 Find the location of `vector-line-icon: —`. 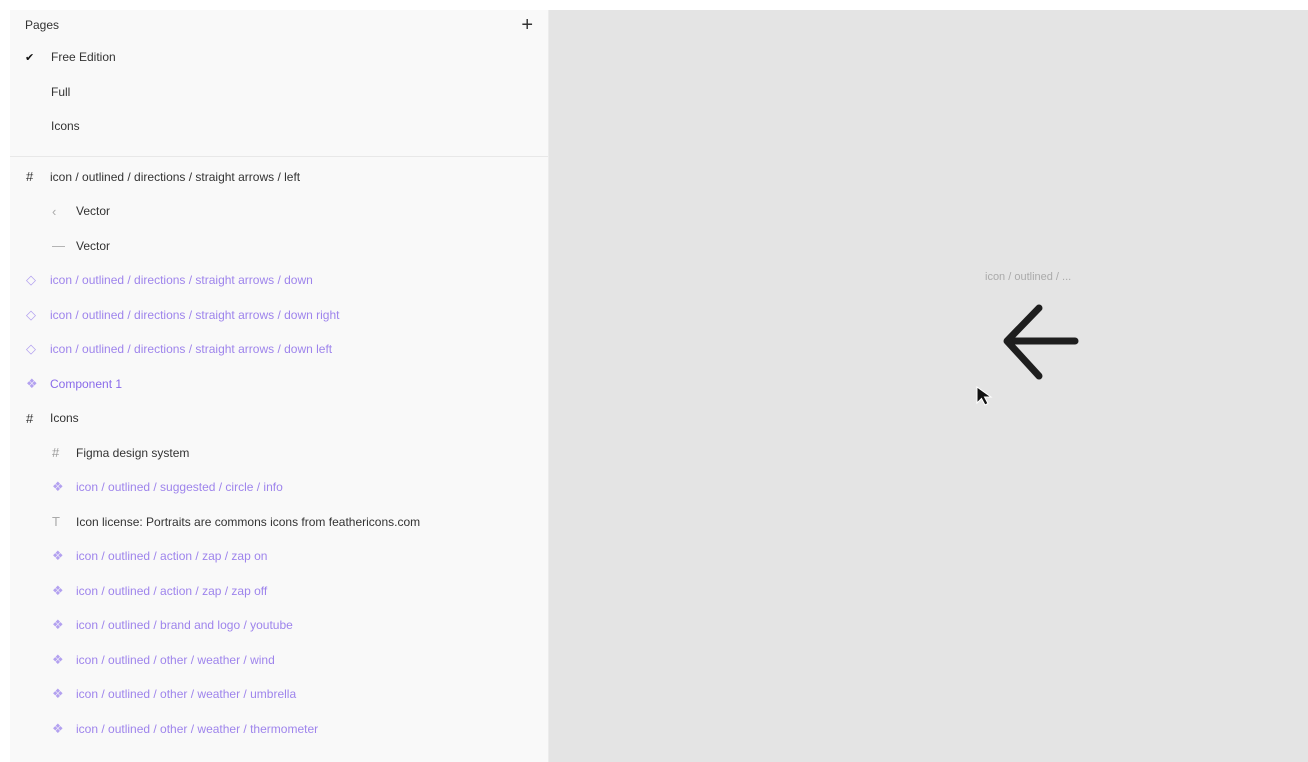

vector-line-icon: — is located at coordinates (58, 246).